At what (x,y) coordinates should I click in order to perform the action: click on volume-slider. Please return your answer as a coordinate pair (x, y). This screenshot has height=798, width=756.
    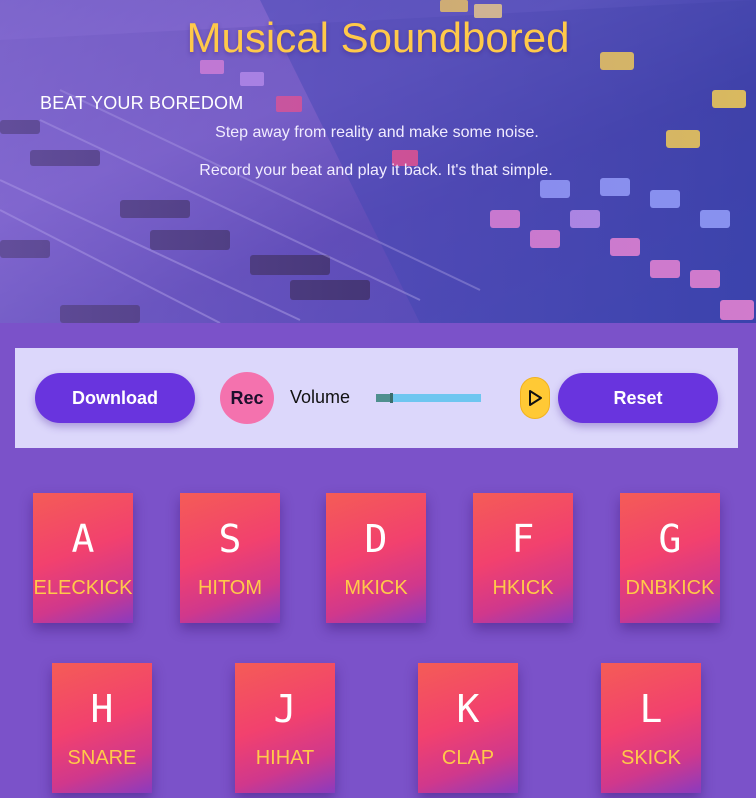
    Looking at the image, I should click on (428, 398).